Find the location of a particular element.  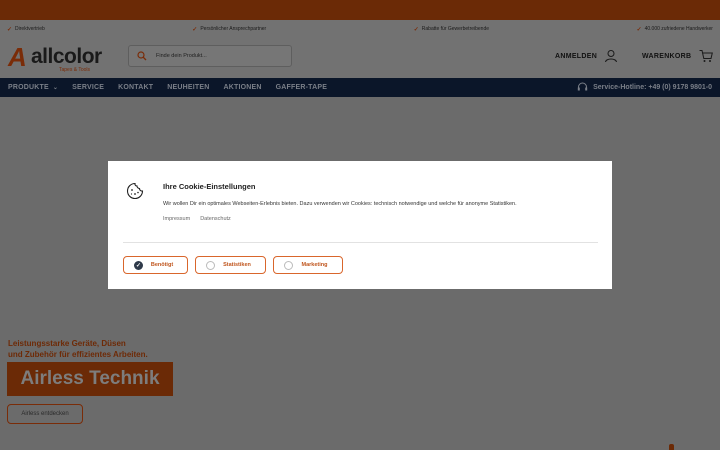

hero-cta-button: Airless entdecken is located at coordinates (45, 414).